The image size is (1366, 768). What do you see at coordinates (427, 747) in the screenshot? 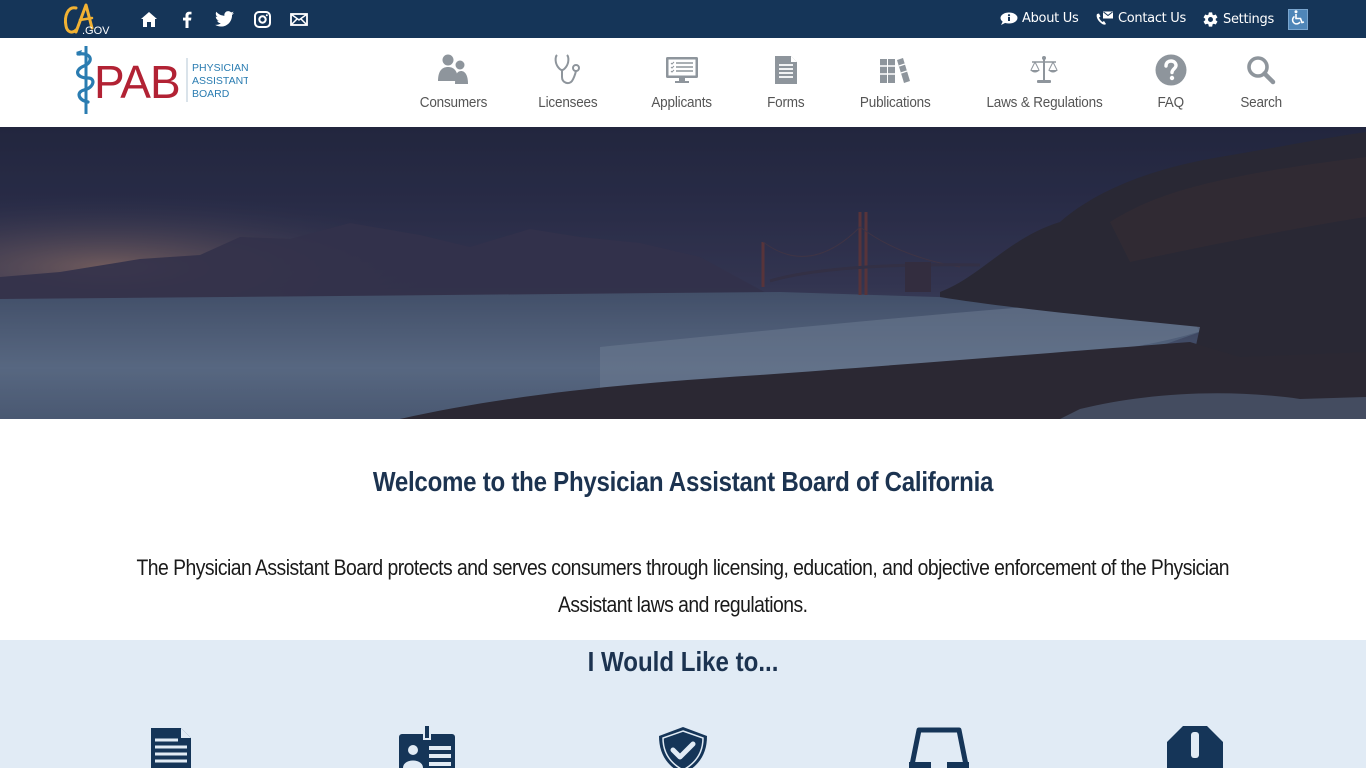
I see `id-badge-icon` at bounding box center [427, 747].